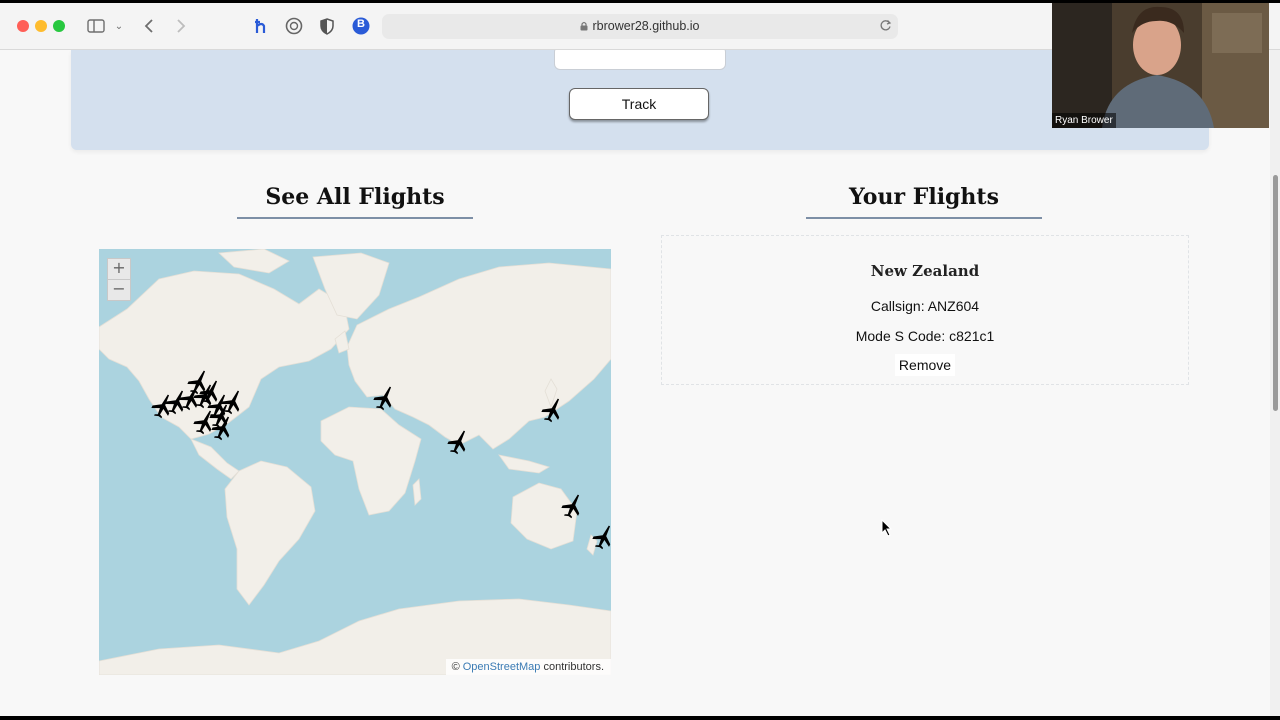  What do you see at coordinates (502, 667) in the screenshot?
I see `openstreetmap-link: OpenStreetMap` at bounding box center [502, 667].